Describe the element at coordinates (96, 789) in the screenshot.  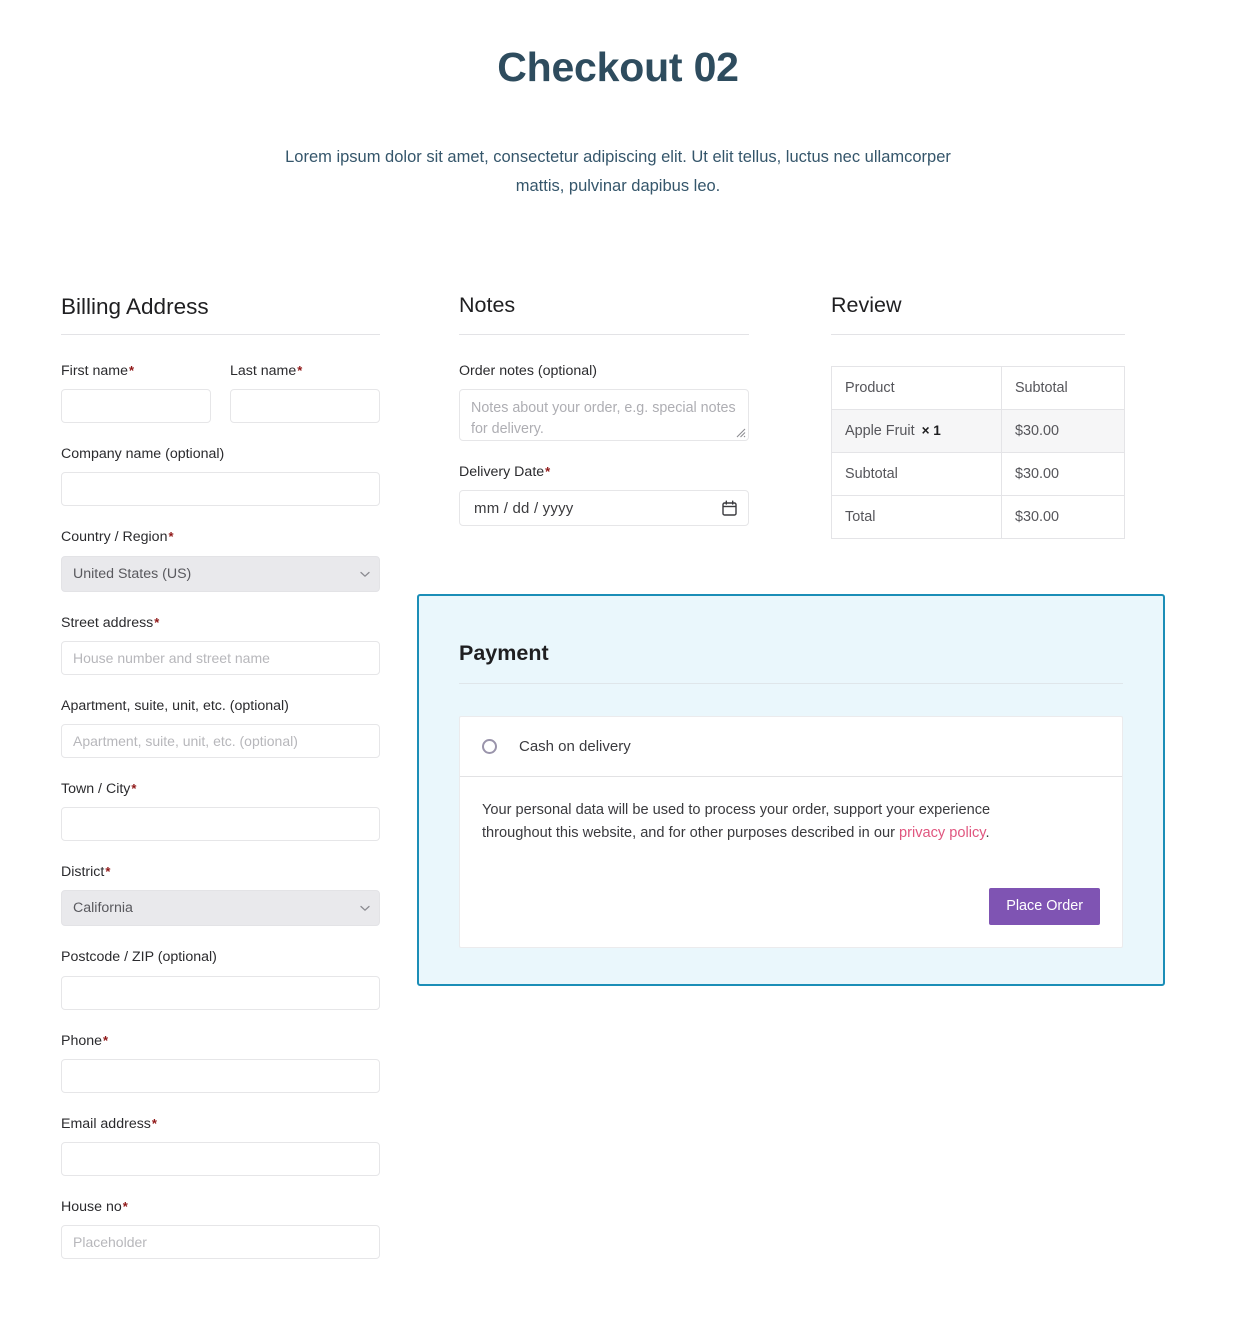
I see `town-city-label-text: Town / City` at that location.